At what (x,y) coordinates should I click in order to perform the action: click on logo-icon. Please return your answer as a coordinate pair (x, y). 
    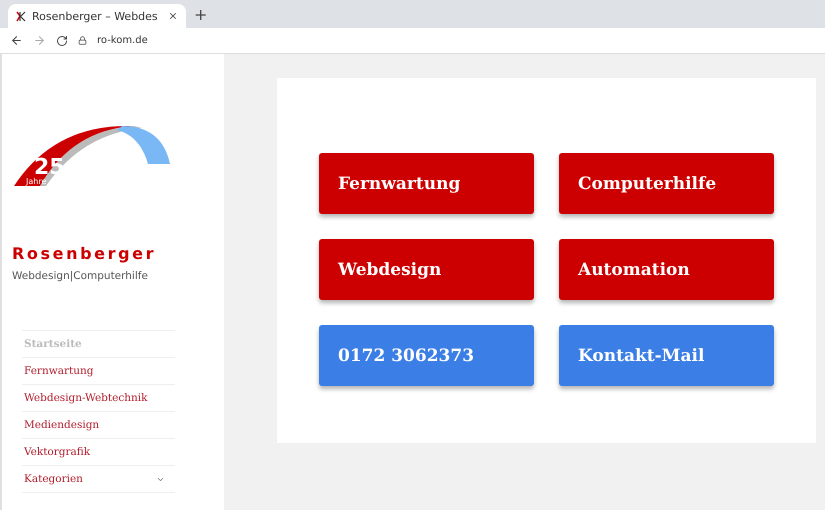
    Looking at the image, I should click on (21, 16).